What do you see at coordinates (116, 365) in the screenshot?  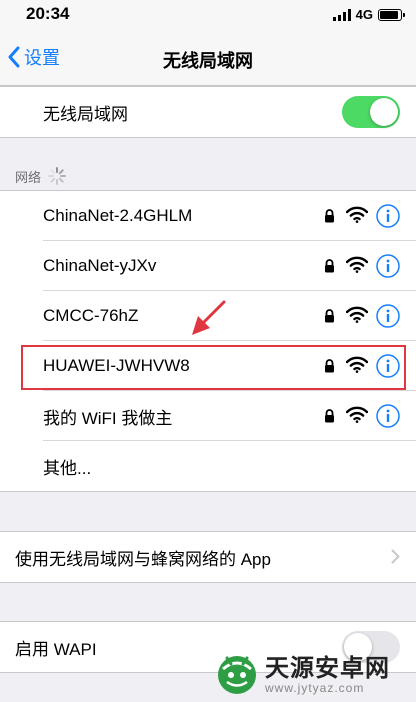 I see `network-name: HUAWEI-JWHVW8` at bounding box center [116, 365].